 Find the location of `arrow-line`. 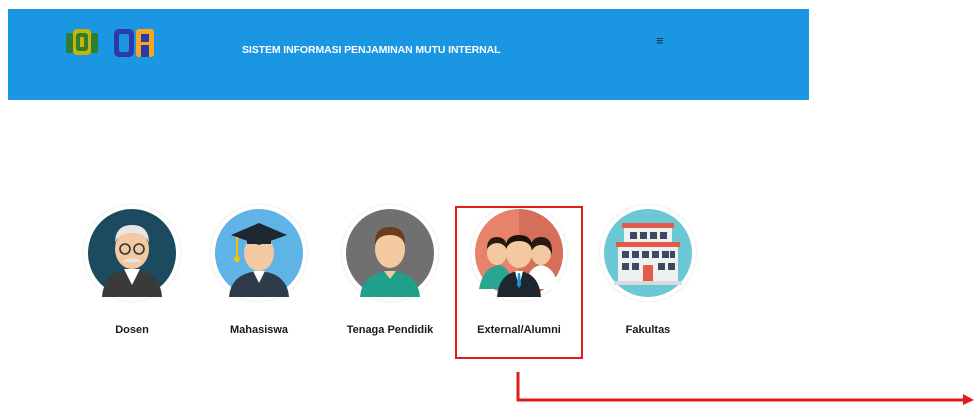

arrow-line is located at coordinates (741, 387).